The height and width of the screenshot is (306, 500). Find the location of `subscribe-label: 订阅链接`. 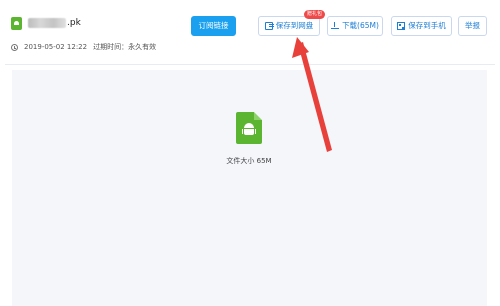

subscribe-label: 订阅链接 is located at coordinates (213, 25).